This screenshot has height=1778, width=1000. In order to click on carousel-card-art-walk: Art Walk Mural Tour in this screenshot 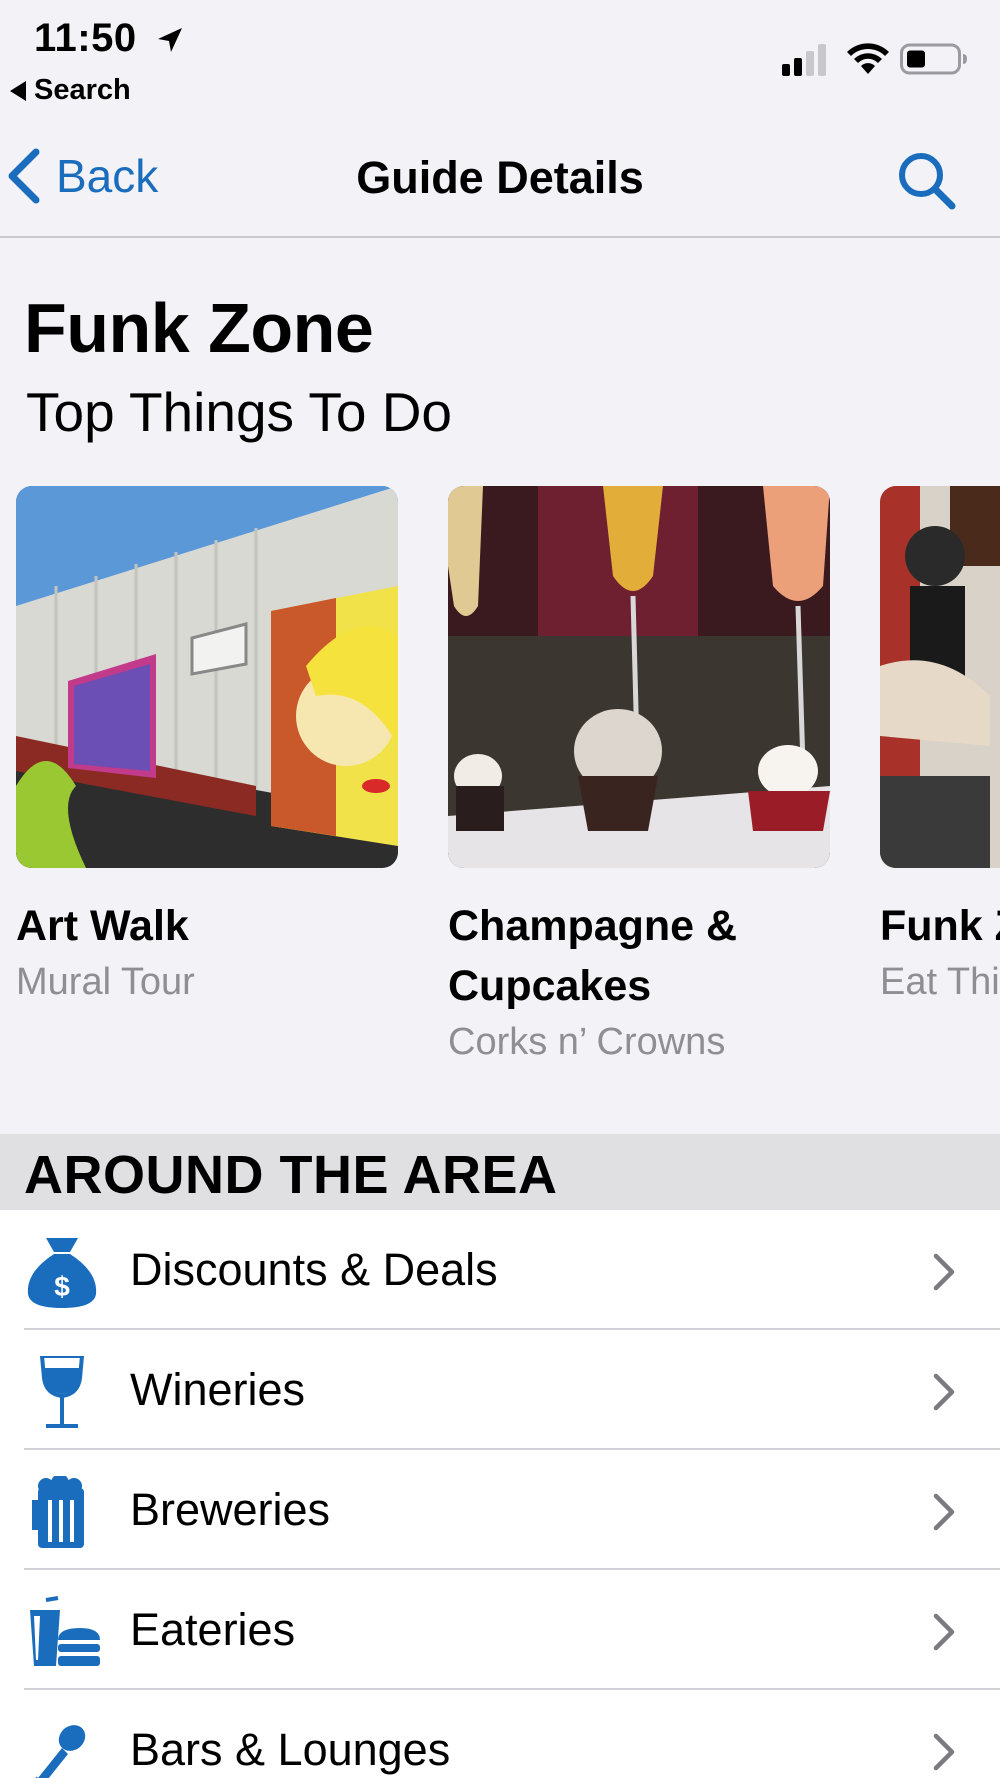, I will do `click(207, 747)`.